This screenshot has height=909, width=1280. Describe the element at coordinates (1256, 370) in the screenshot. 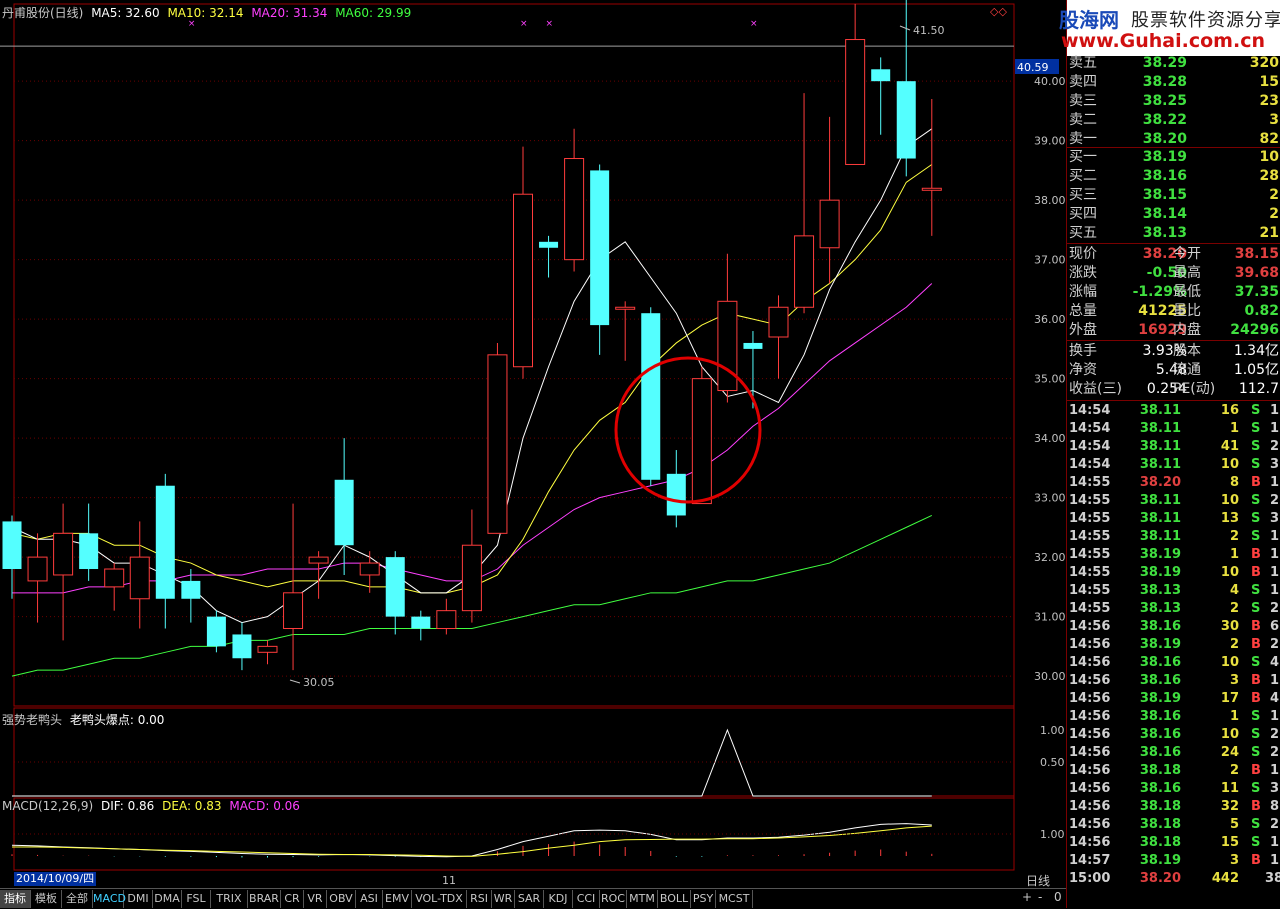

I see `fund-value-2: 1.05亿` at that location.